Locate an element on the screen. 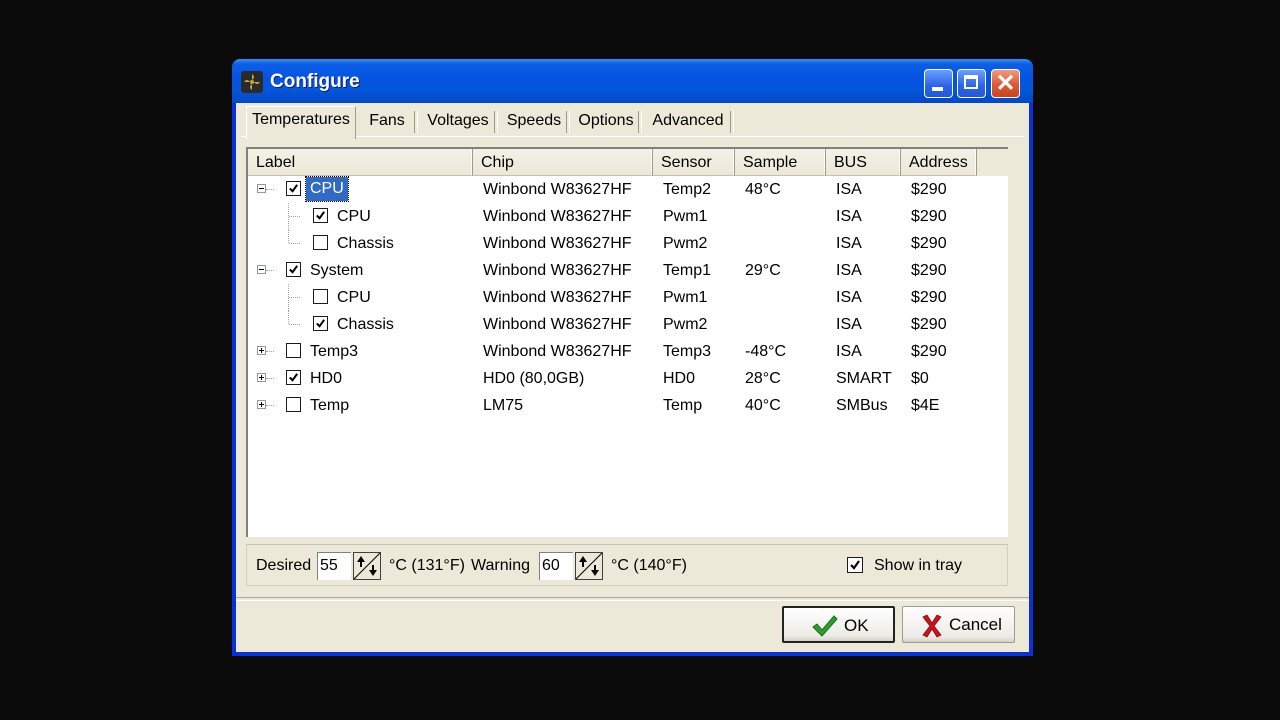  row-label: Temp is located at coordinates (329, 405).